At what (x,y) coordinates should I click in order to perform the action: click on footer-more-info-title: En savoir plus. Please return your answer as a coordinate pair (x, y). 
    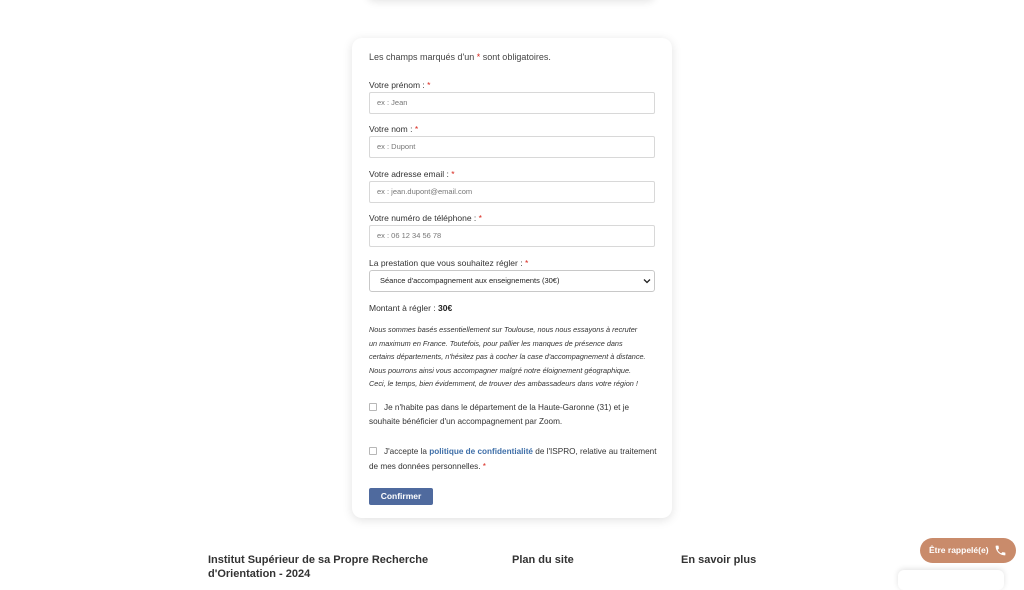
    Looking at the image, I should click on (719, 560).